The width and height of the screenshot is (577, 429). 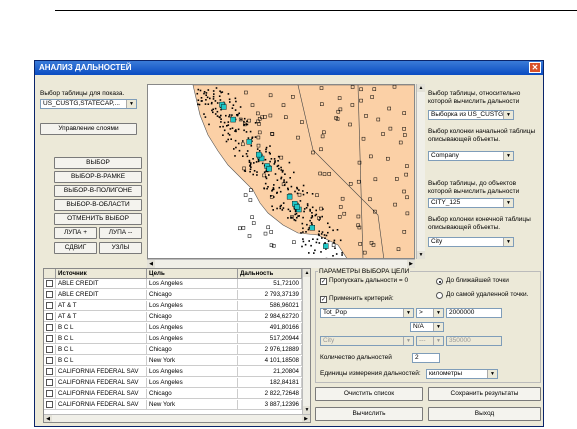 What do you see at coordinates (367, 341) in the screenshot?
I see `criteria-field2-select: City ▼` at bounding box center [367, 341].